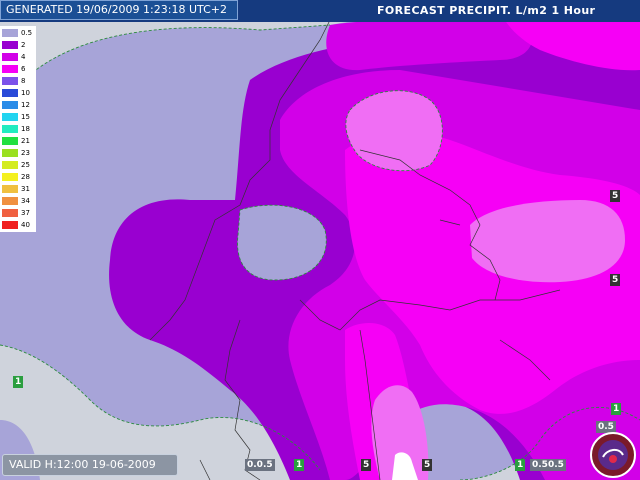  I want to click on legend-row: 8, so click(18, 81).